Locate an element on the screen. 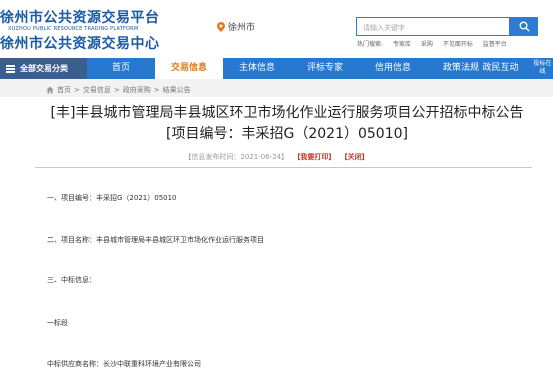 The width and height of the screenshot is (553, 384). breadcrumb-item: 政府采购 is located at coordinates (137, 90).